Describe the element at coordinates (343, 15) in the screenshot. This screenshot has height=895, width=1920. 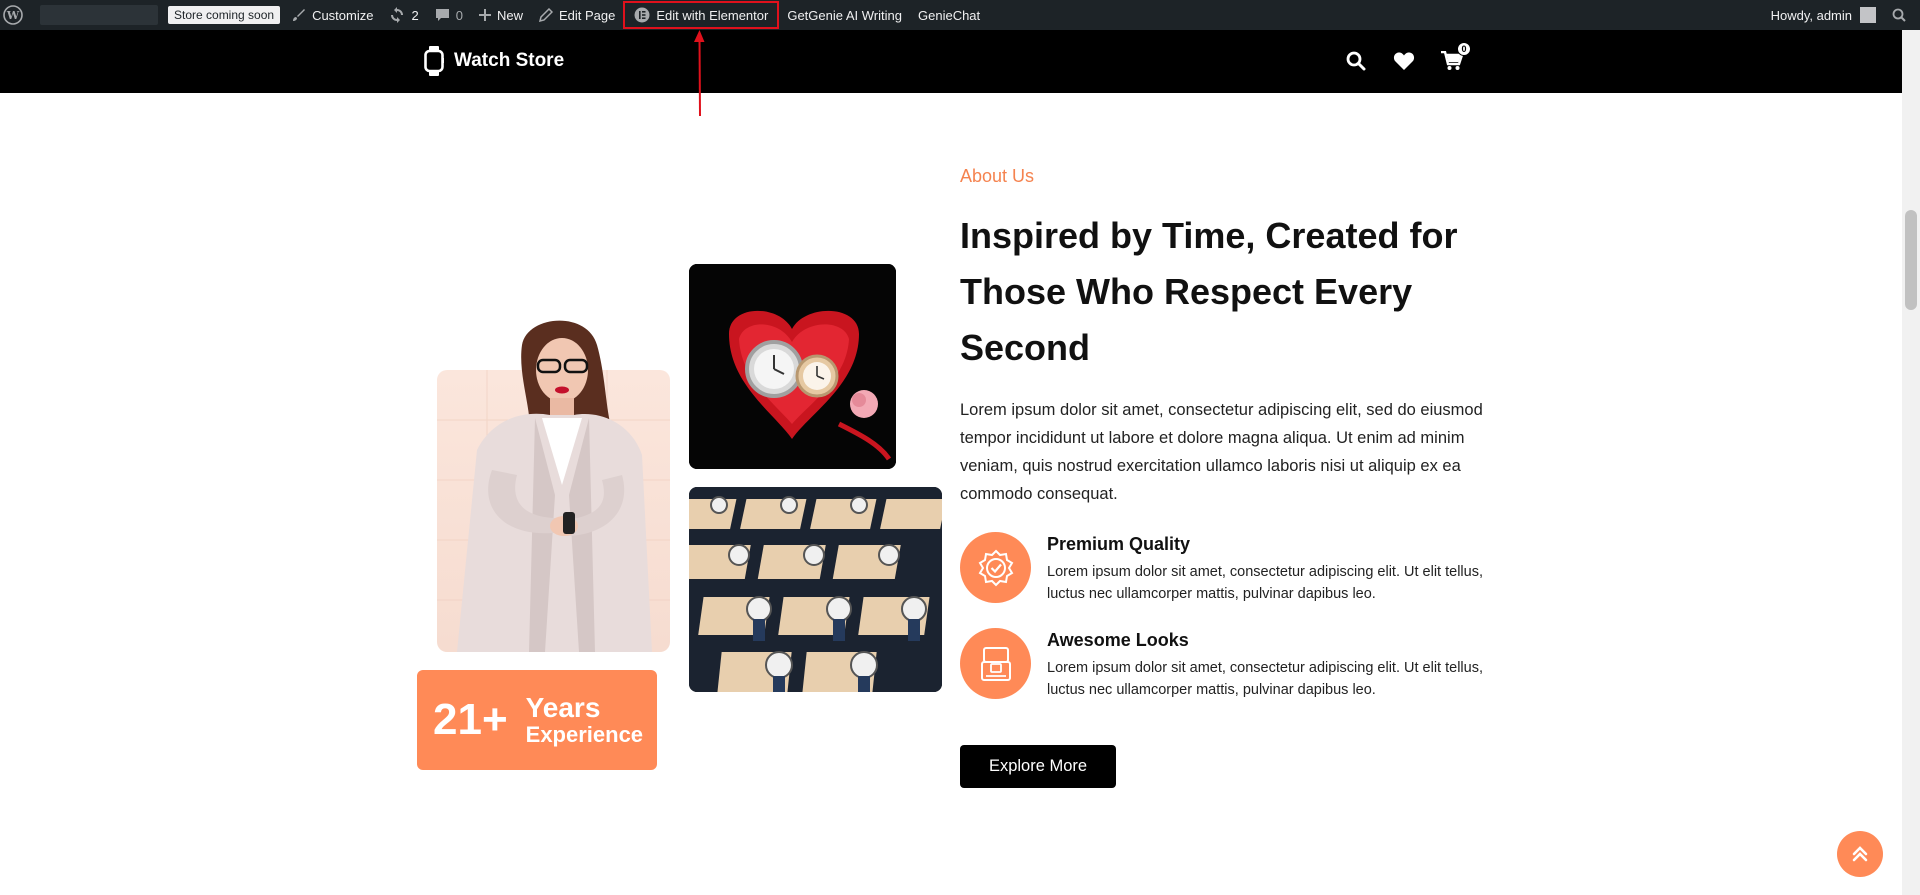
I see `customize-label: Customize` at that location.